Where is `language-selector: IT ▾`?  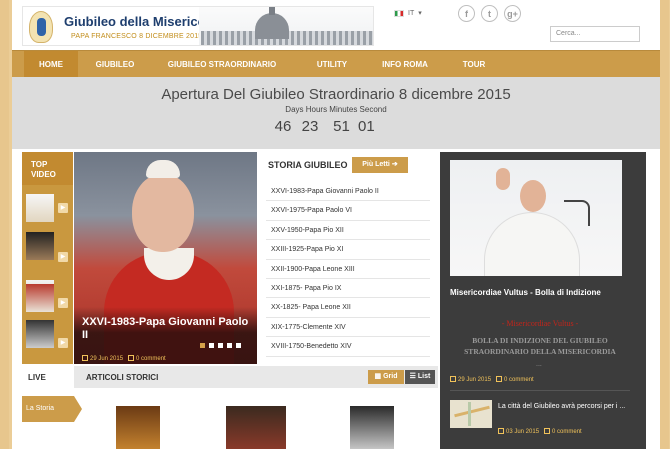
language-selector: IT ▾ is located at coordinates (408, 13).